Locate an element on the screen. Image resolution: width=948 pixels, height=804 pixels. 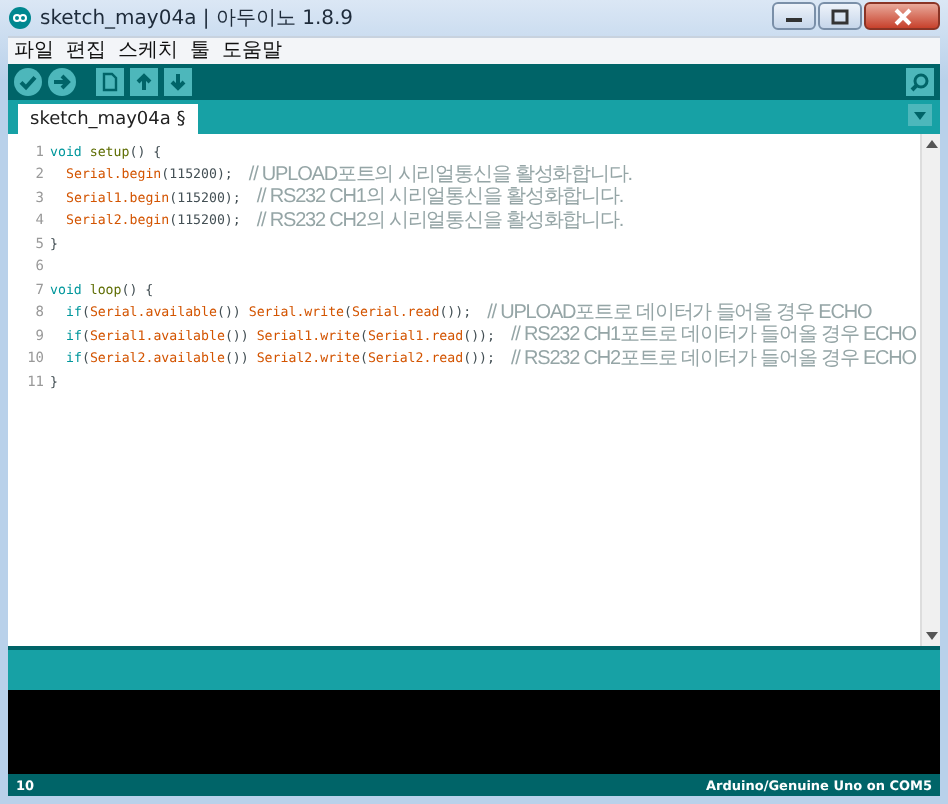
app-logo-icon is located at coordinates (20, 18).